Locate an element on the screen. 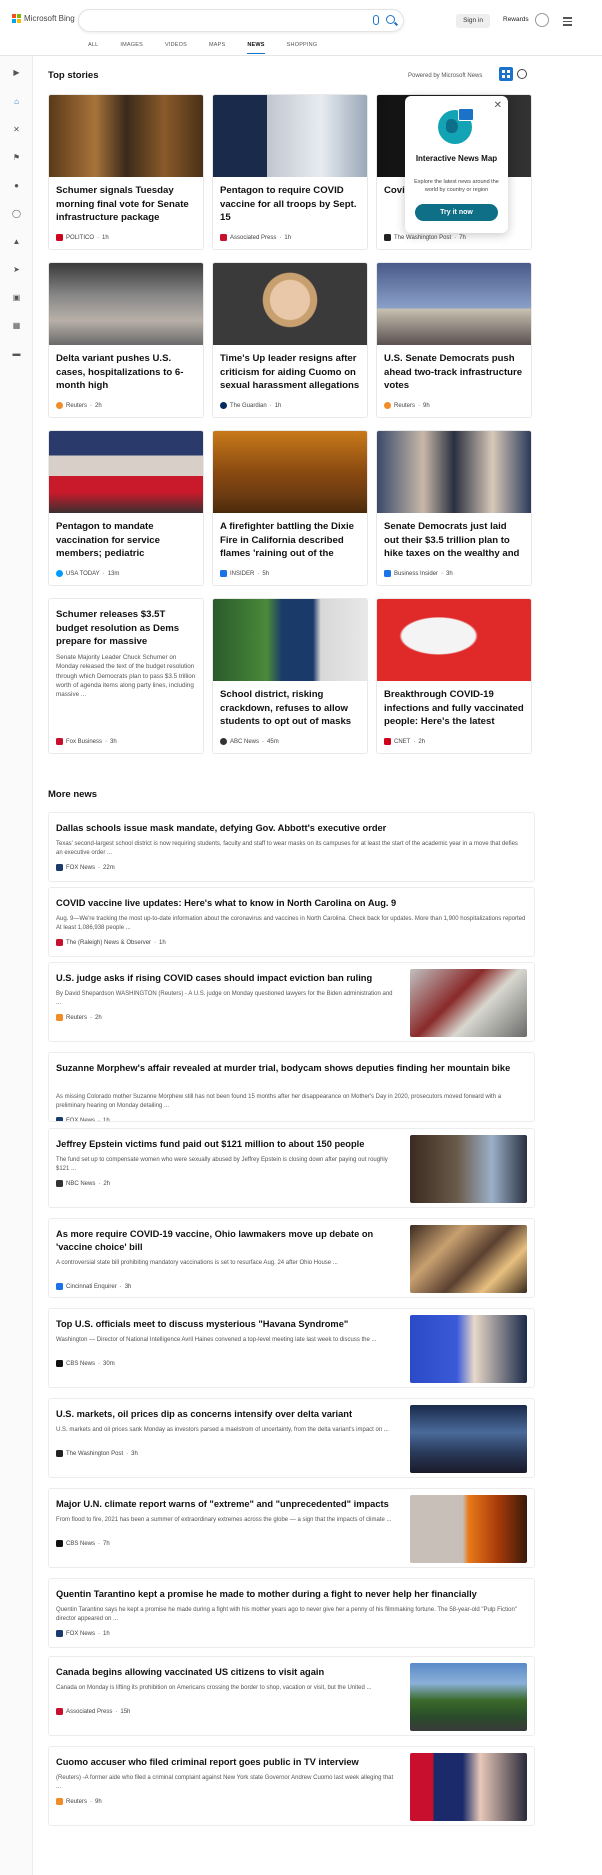 The width and height of the screenshot is (602, 1875). tab-shopping: SHOPPING is located at coordinates (302, 48).